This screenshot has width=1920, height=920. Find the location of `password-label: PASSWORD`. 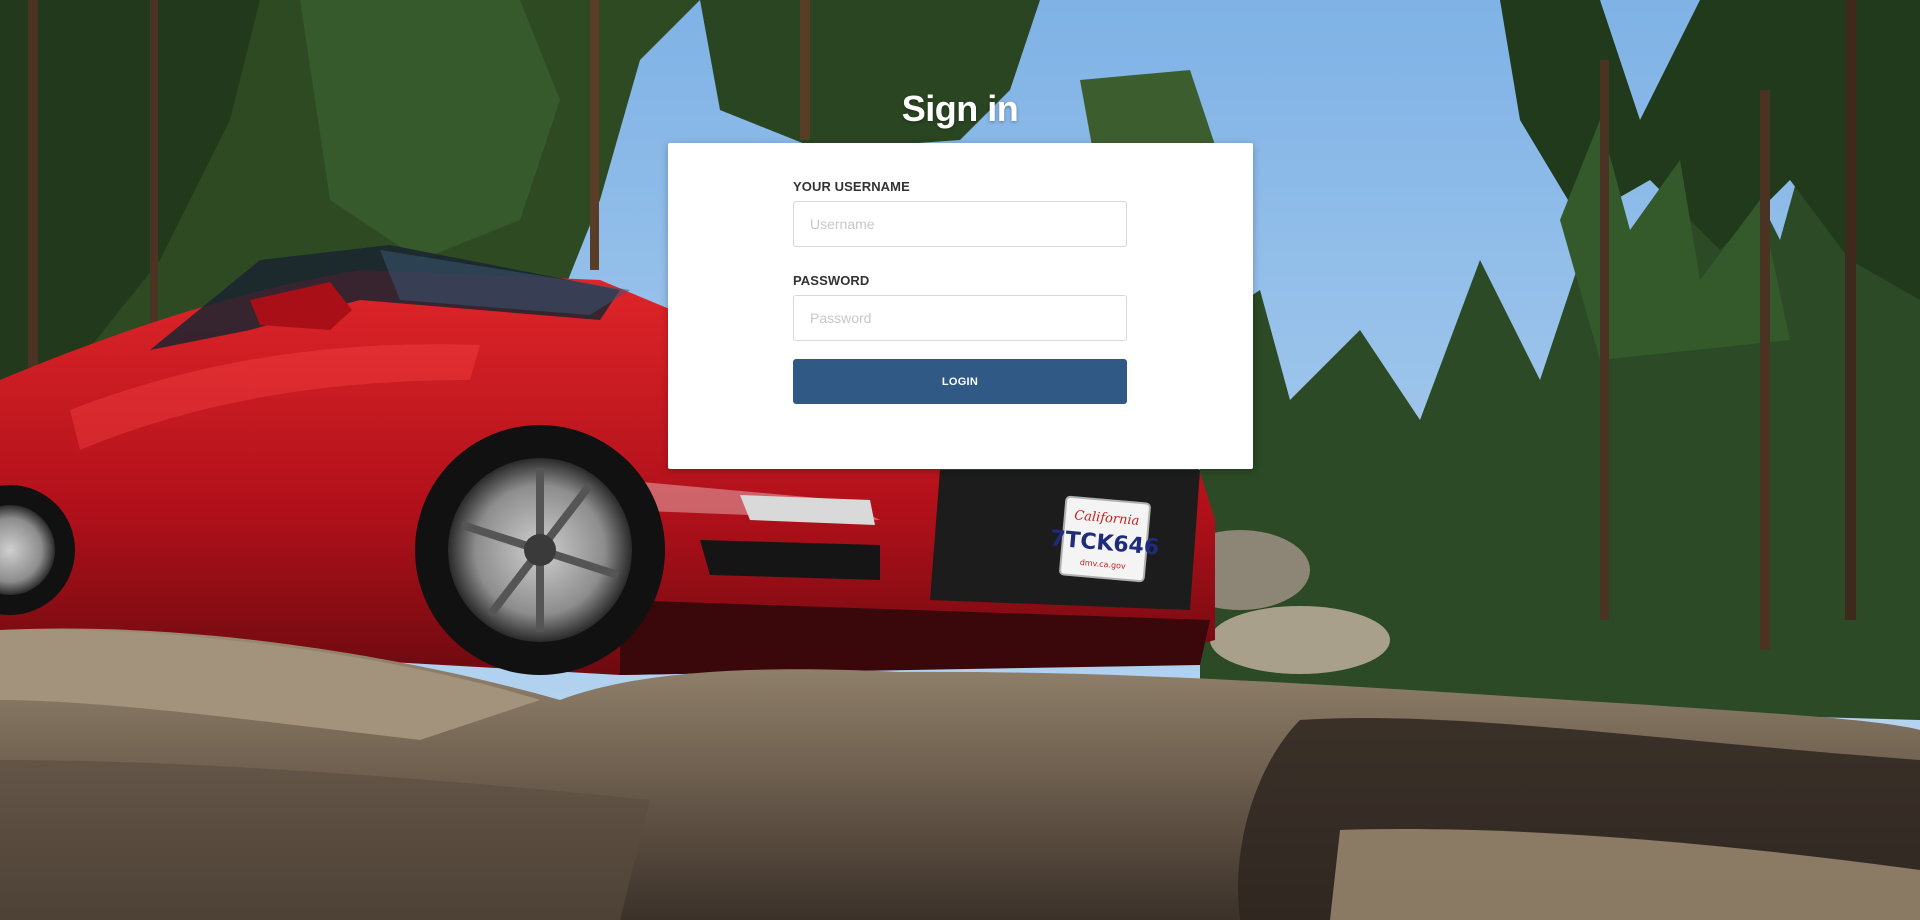

password-label: PASSWORD is located at coordinates (831, 280).